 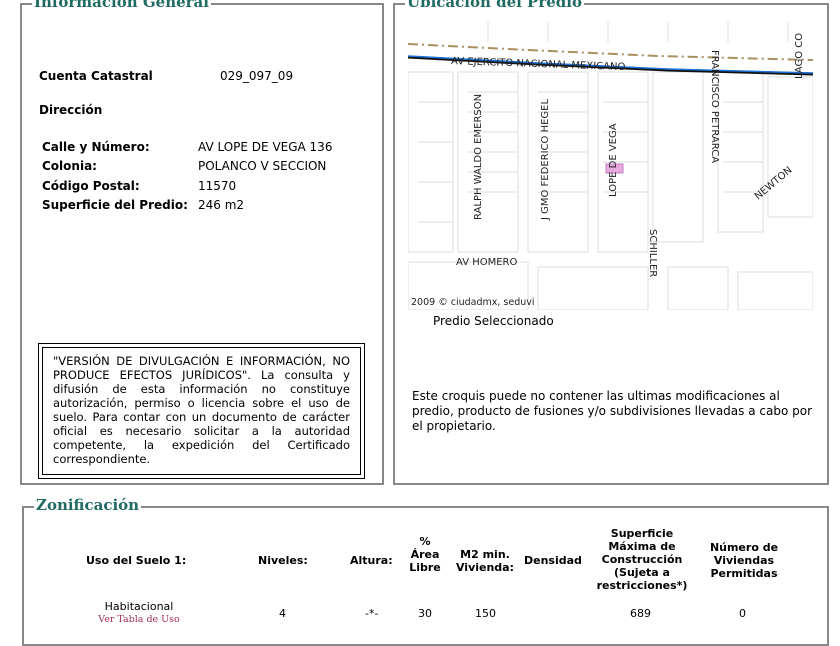 I want to click on colonia-label: Colonia:, so click(x=69, y=166).